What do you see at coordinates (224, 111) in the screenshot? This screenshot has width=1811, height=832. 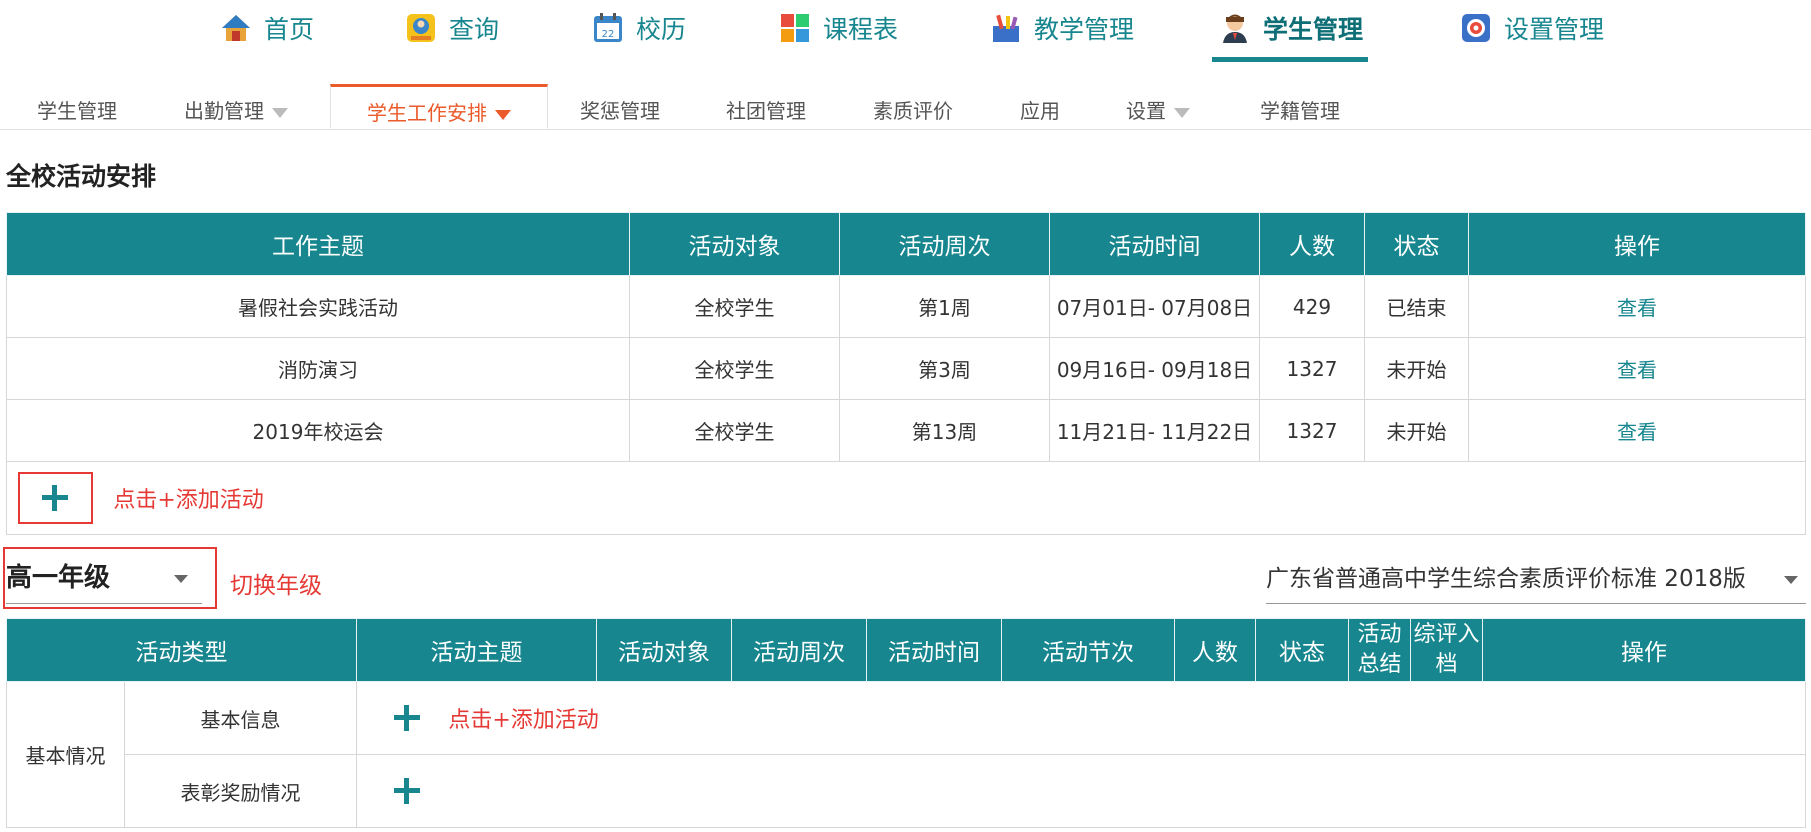 I see `subtab-label: 出勤管理` at bounding box center [224, 111].